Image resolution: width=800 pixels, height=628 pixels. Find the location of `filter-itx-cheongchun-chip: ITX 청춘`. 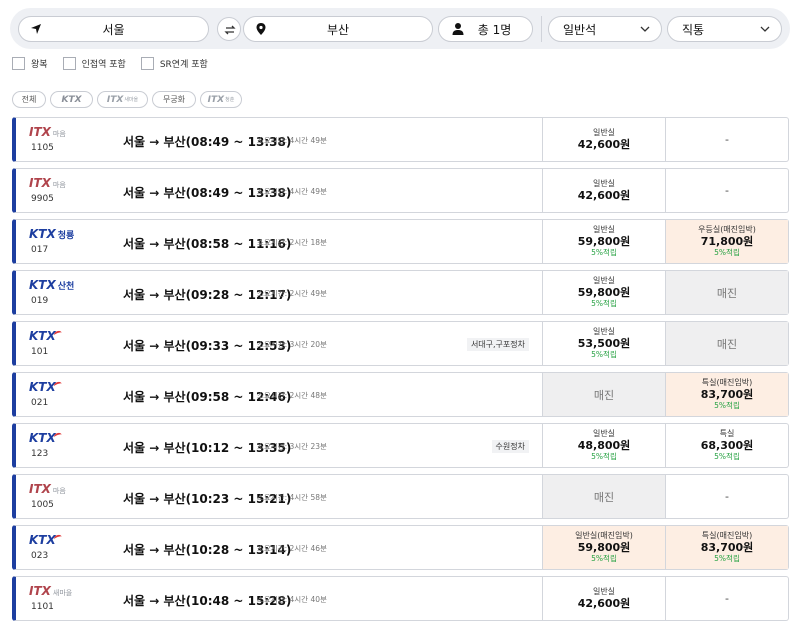

filter-itx-cheongchun-chip: ITX 청춘 is located at coordinates (221, 99).